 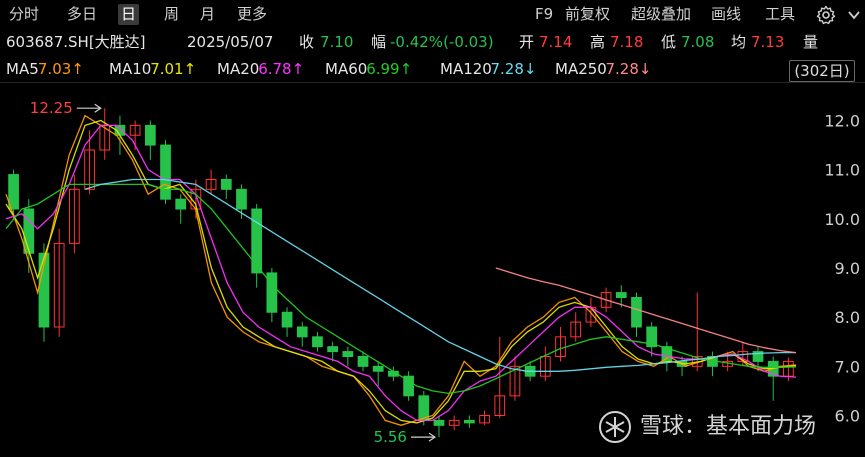 I want to click on y-tick-label: 10.0, so click(x=842, y=219).